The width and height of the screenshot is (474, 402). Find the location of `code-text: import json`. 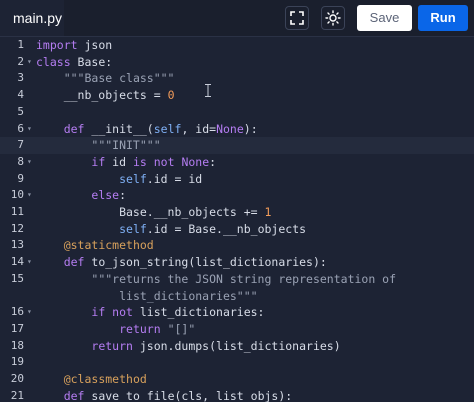

code-text: import json is located at coordinates (74, 45).